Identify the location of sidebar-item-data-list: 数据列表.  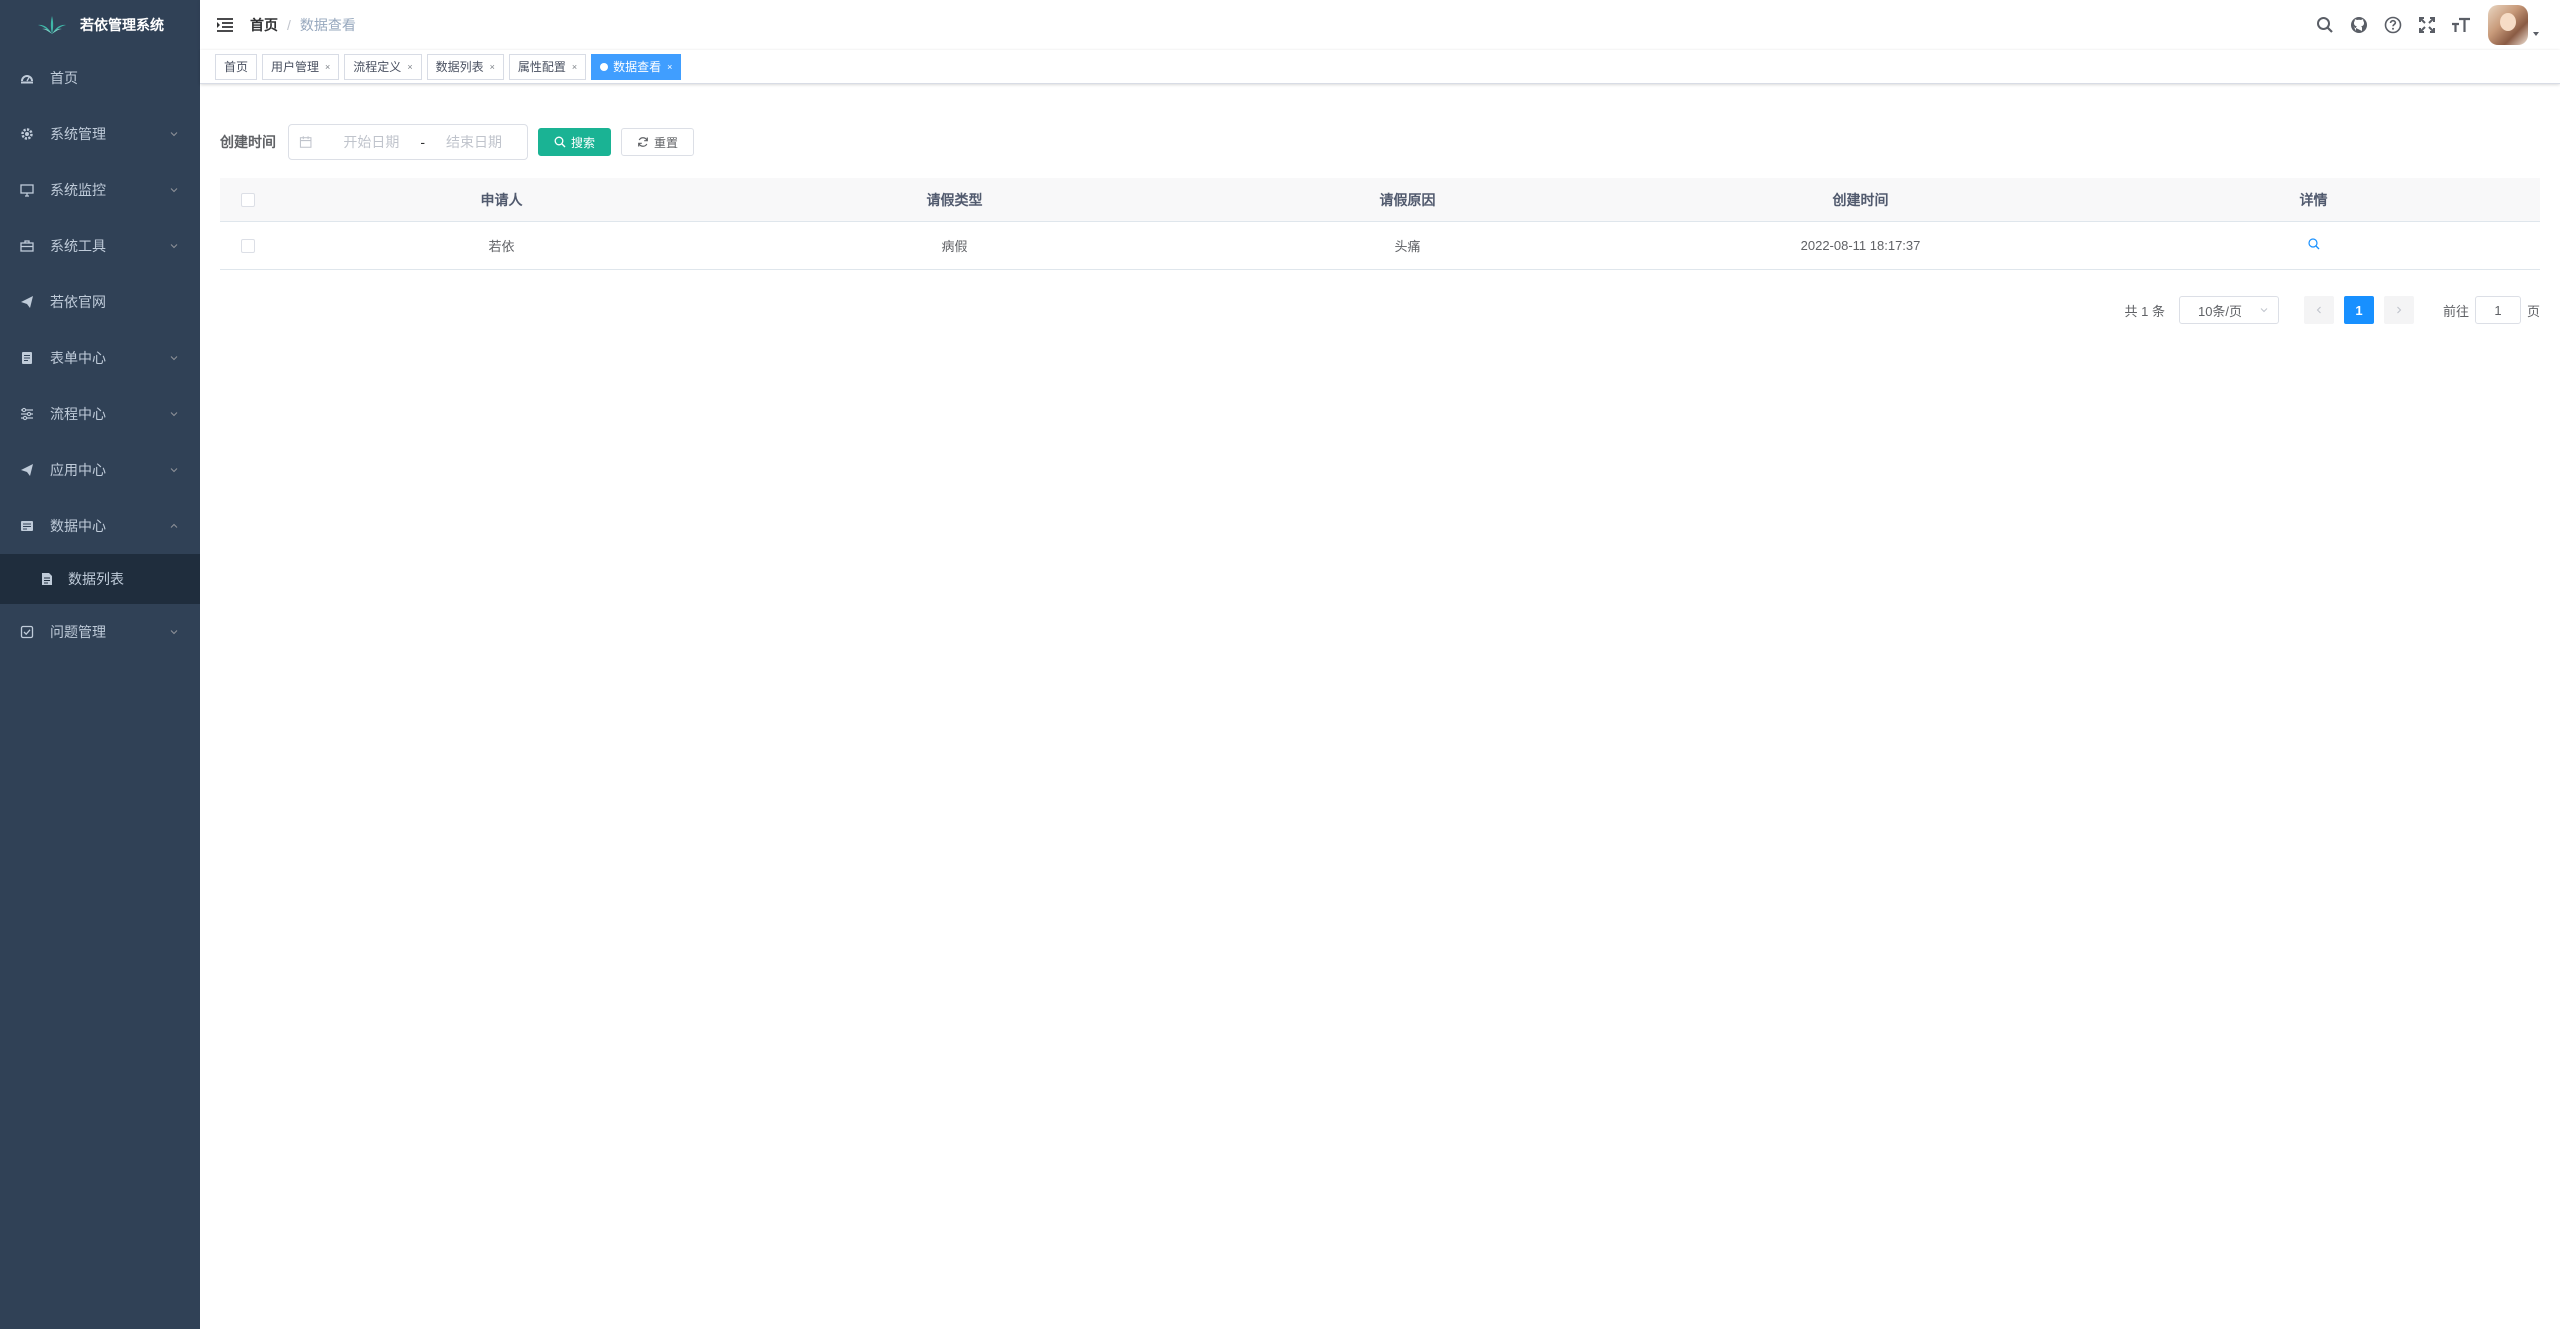
(100, 579).